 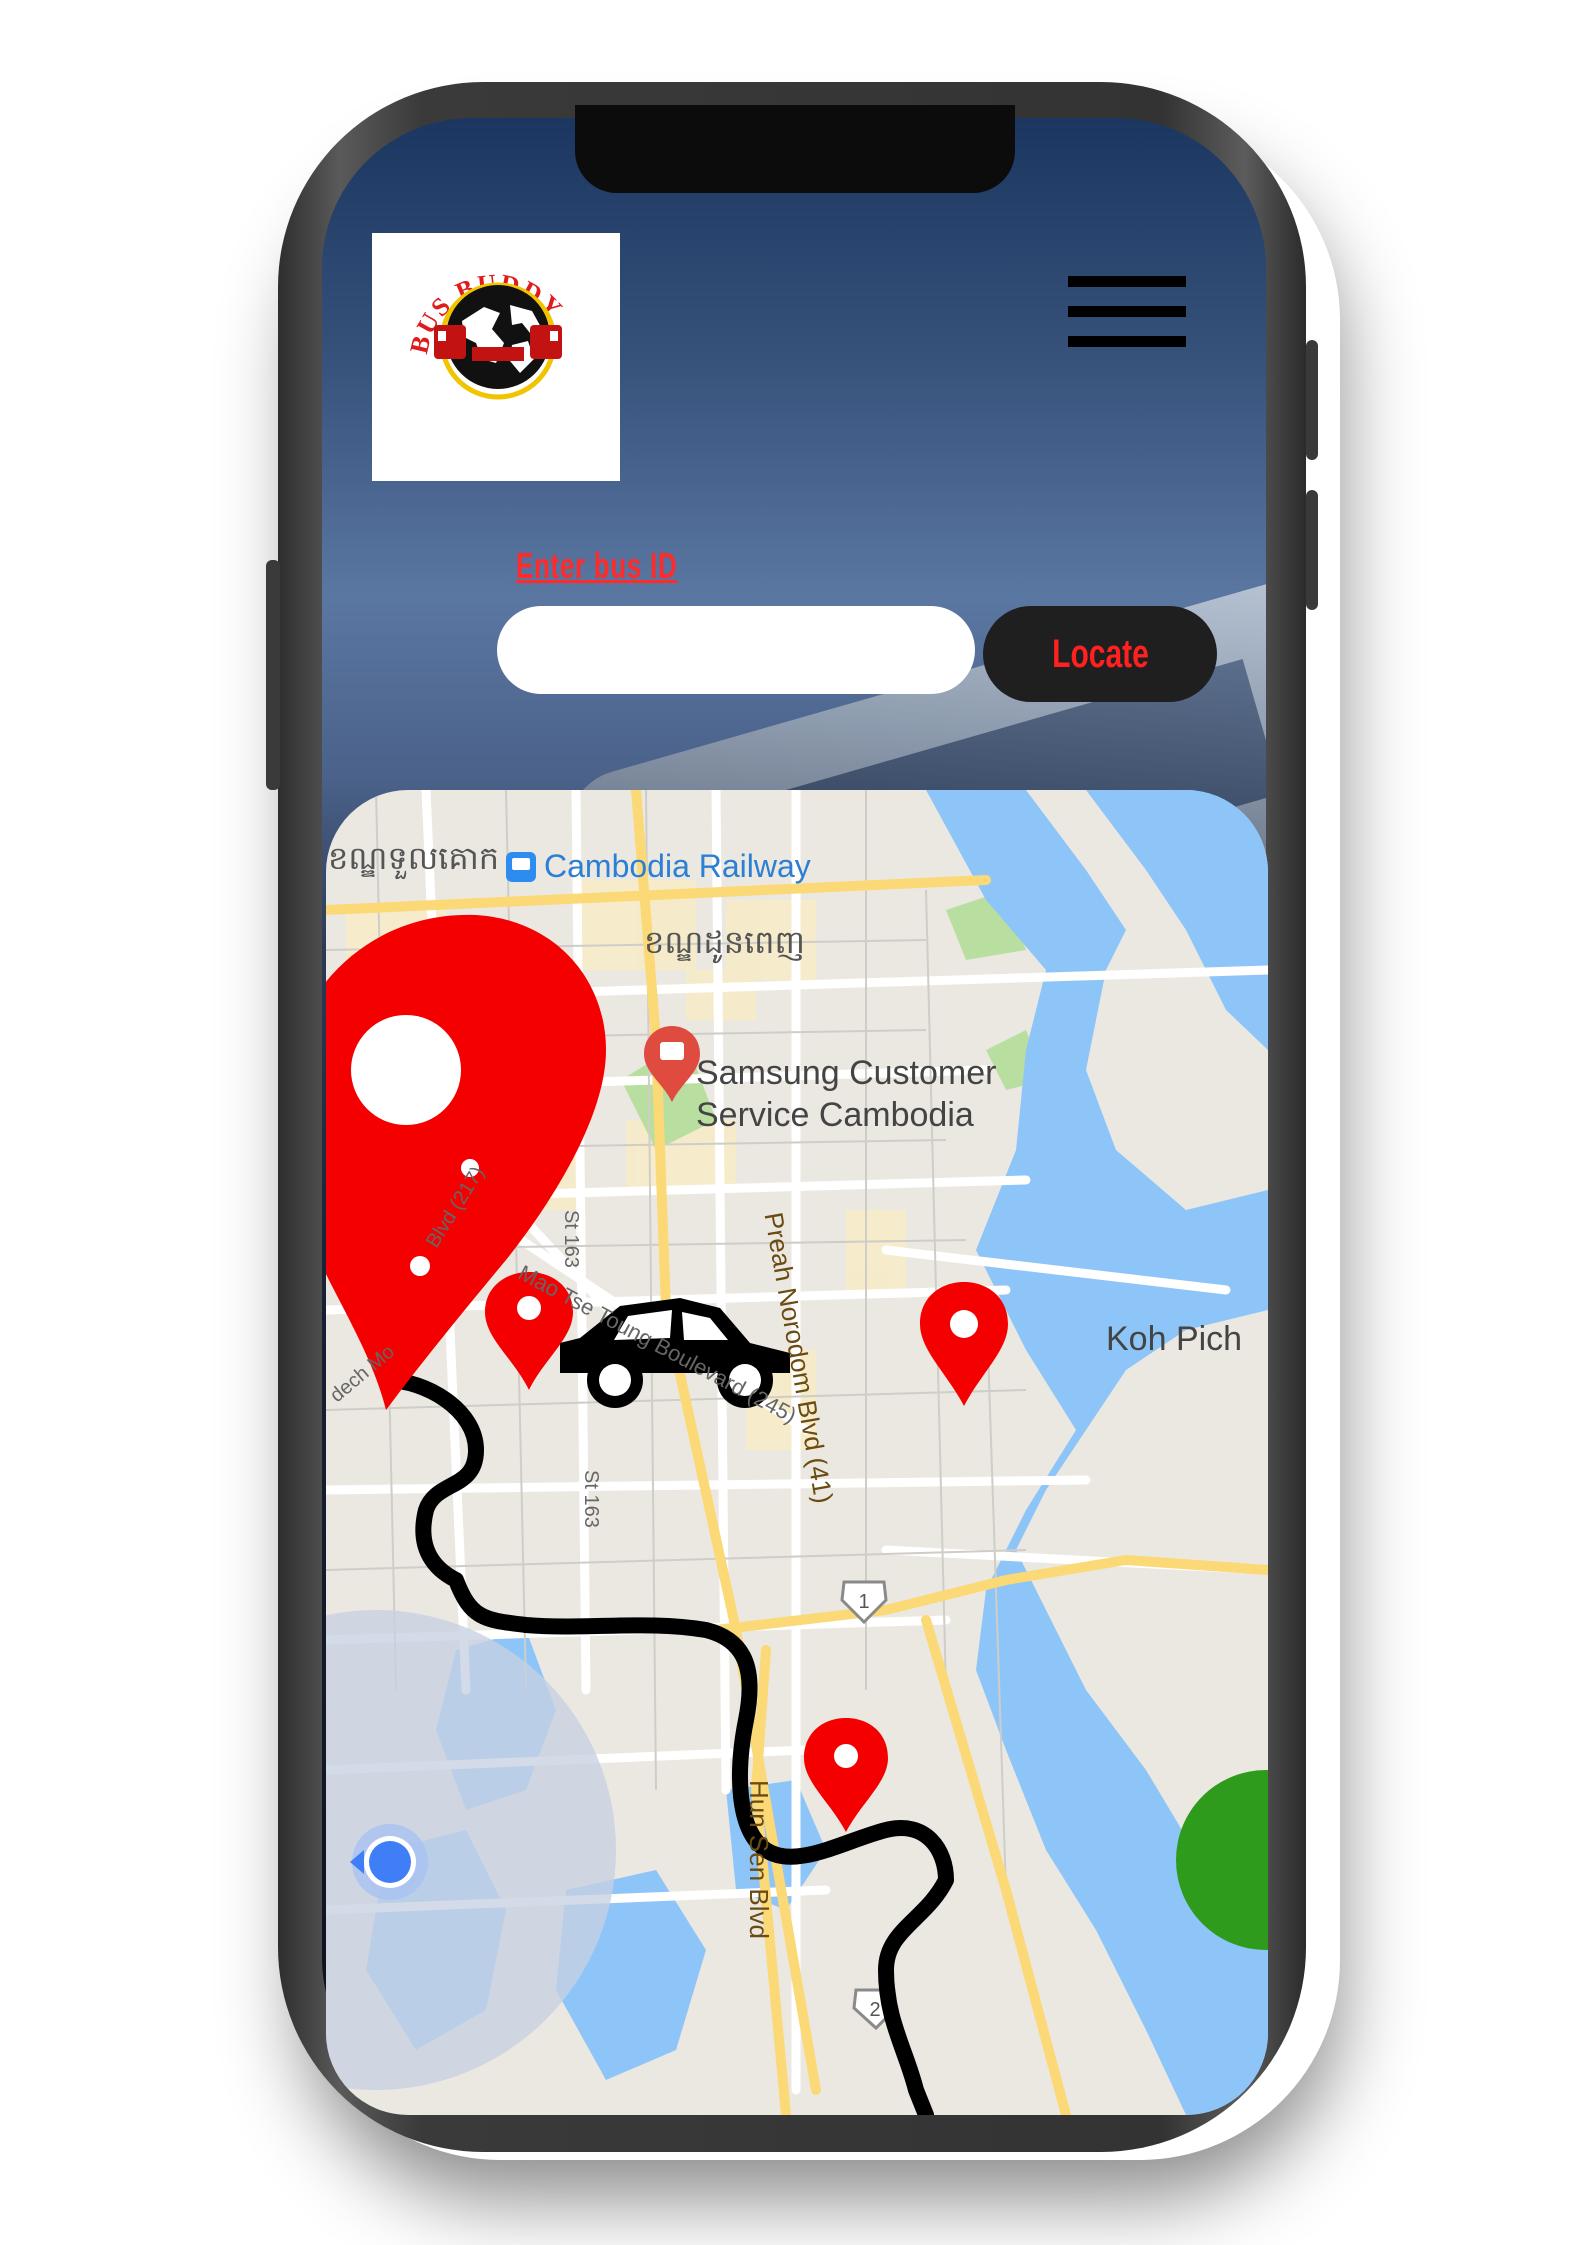 What do you see at coordinates (846, 1073) in the screenshot?
I see `poi-line: Samsung Customer` at bounding box center [846, 1073].